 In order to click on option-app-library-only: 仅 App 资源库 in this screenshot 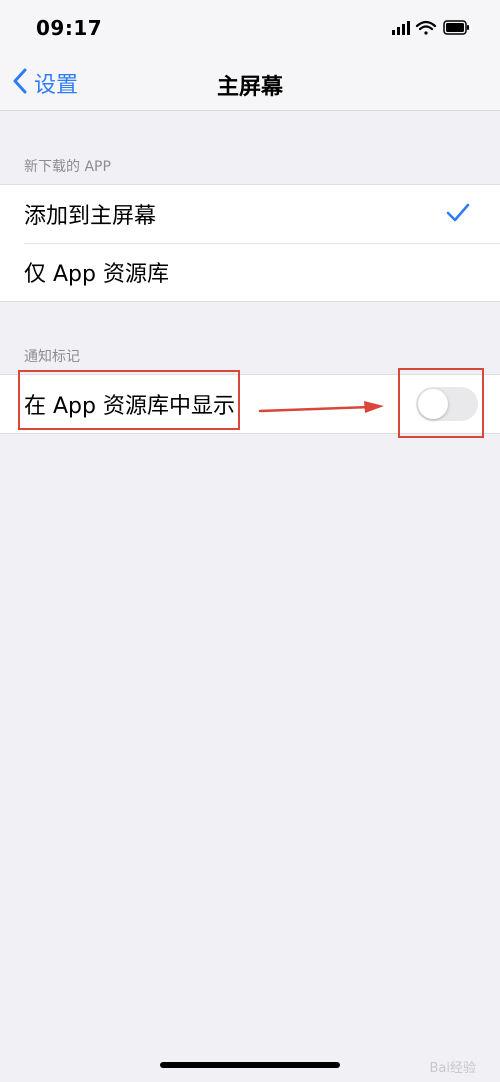, I will do `click(250, 272)`.